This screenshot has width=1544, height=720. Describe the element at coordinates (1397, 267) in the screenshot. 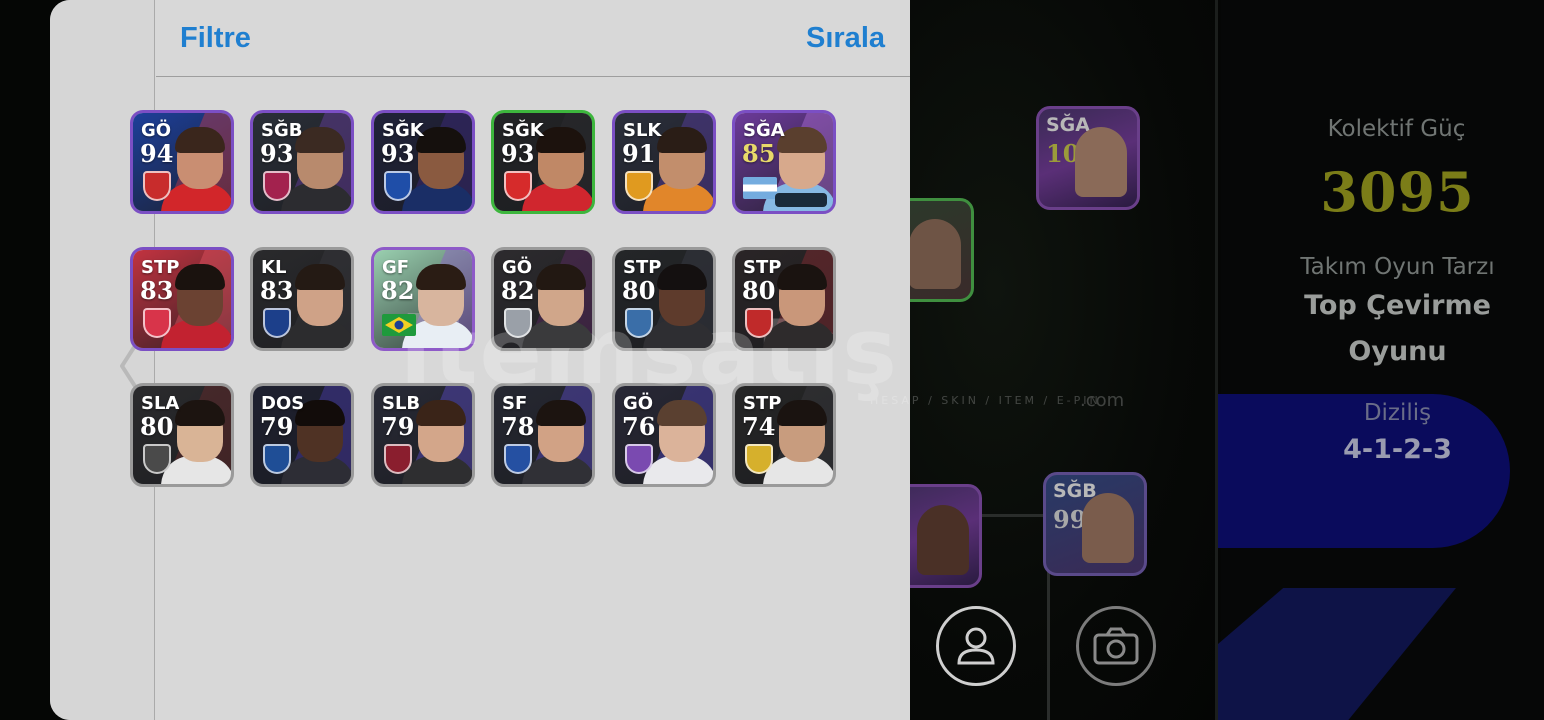

I see `playstyle-label: Takım Oyun Tarzı` at that location.